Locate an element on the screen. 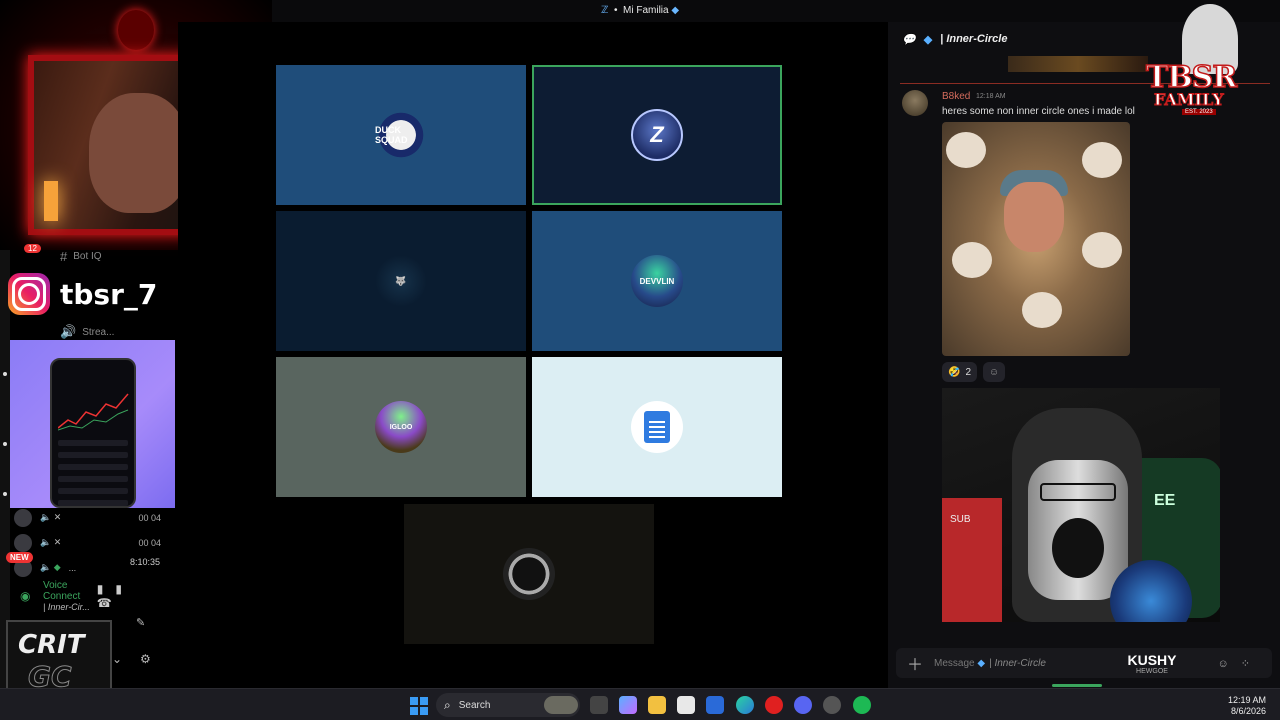 The image size is (1280, 720). edge-icon is located at coordinates (745, 705).